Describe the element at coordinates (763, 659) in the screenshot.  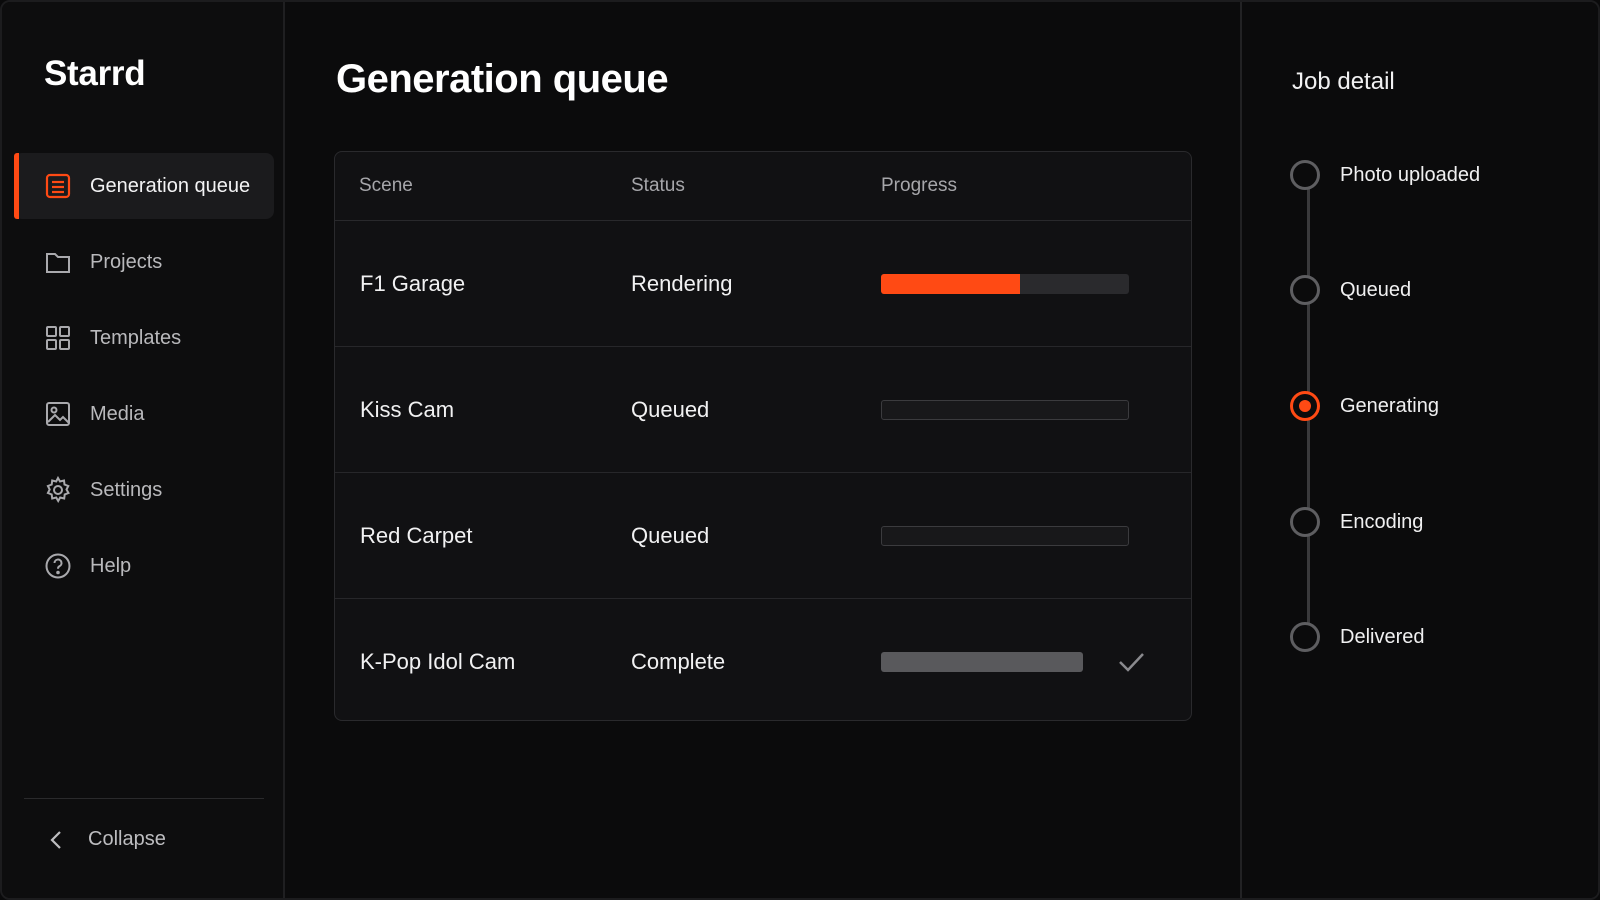
I see `table-row: K-Pop Idol Cam Complete` at that location.